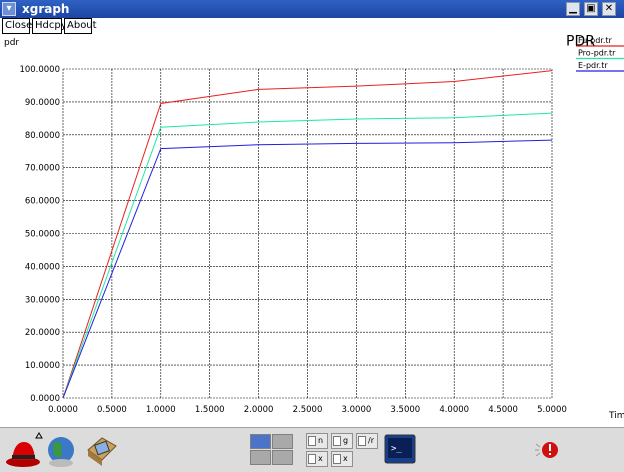 The image size is (624, 472). Describe the element at coordinates (62, 451) in the screenshot. I see `browser-globe-icon` at that location.